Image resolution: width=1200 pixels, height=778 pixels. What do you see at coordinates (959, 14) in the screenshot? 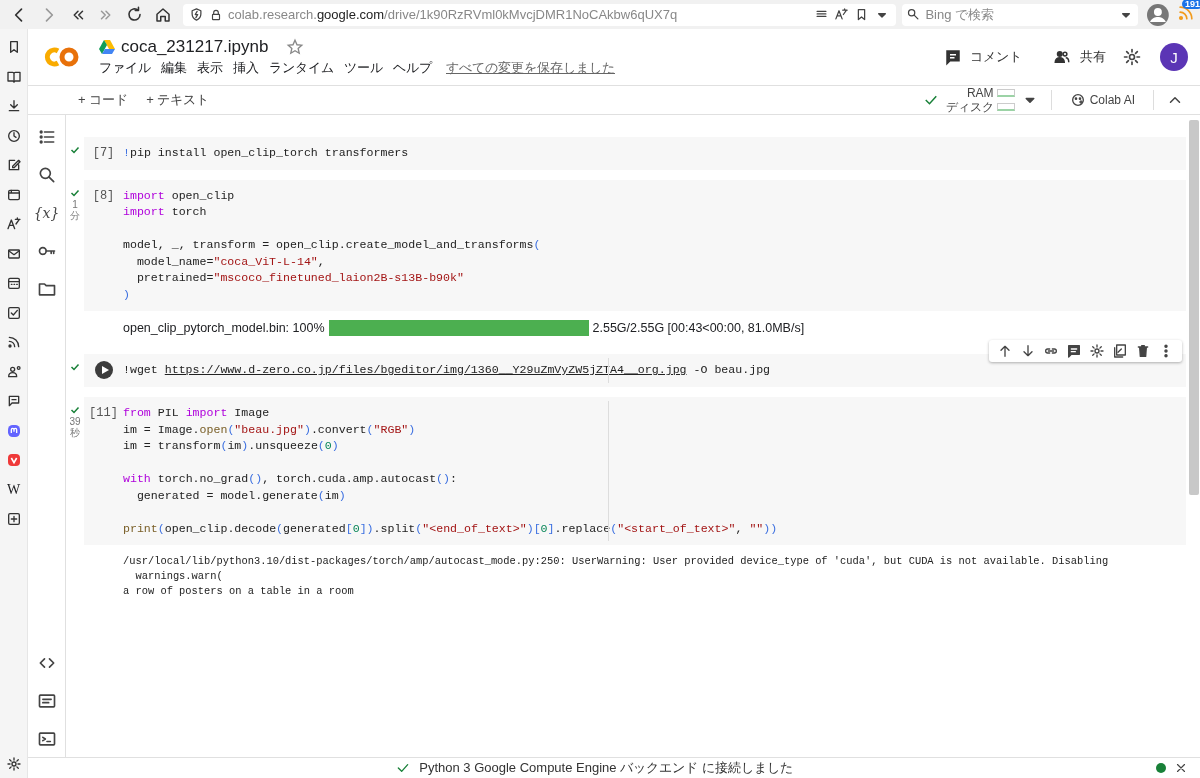
I see `search-placeholder: Bing で検索` at bounding box center [959, 14].